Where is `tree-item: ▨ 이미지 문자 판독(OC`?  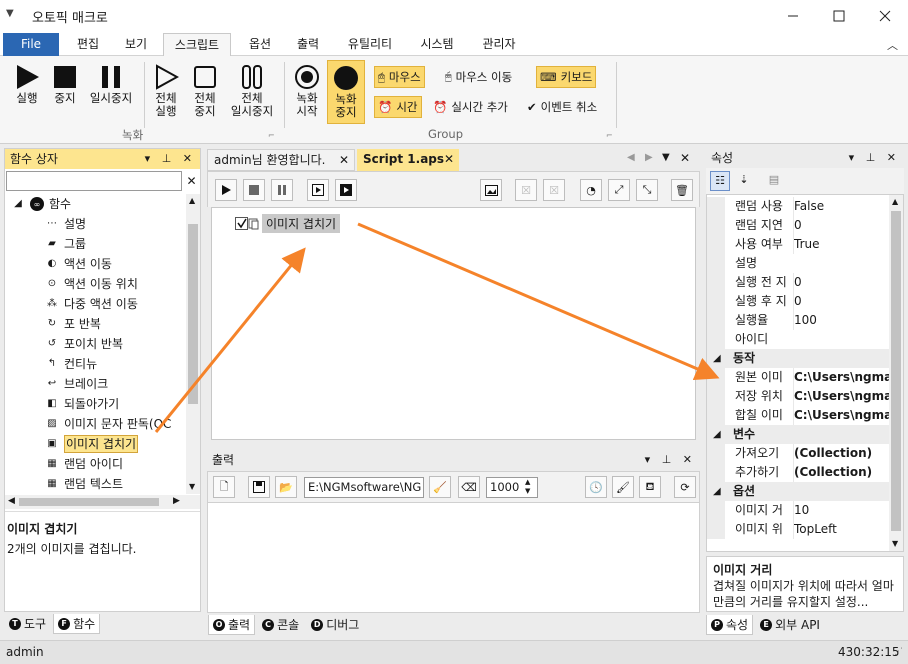 tree-item: ▨ 이미지 문자 판독(OC is located at coordinates (108, 424).